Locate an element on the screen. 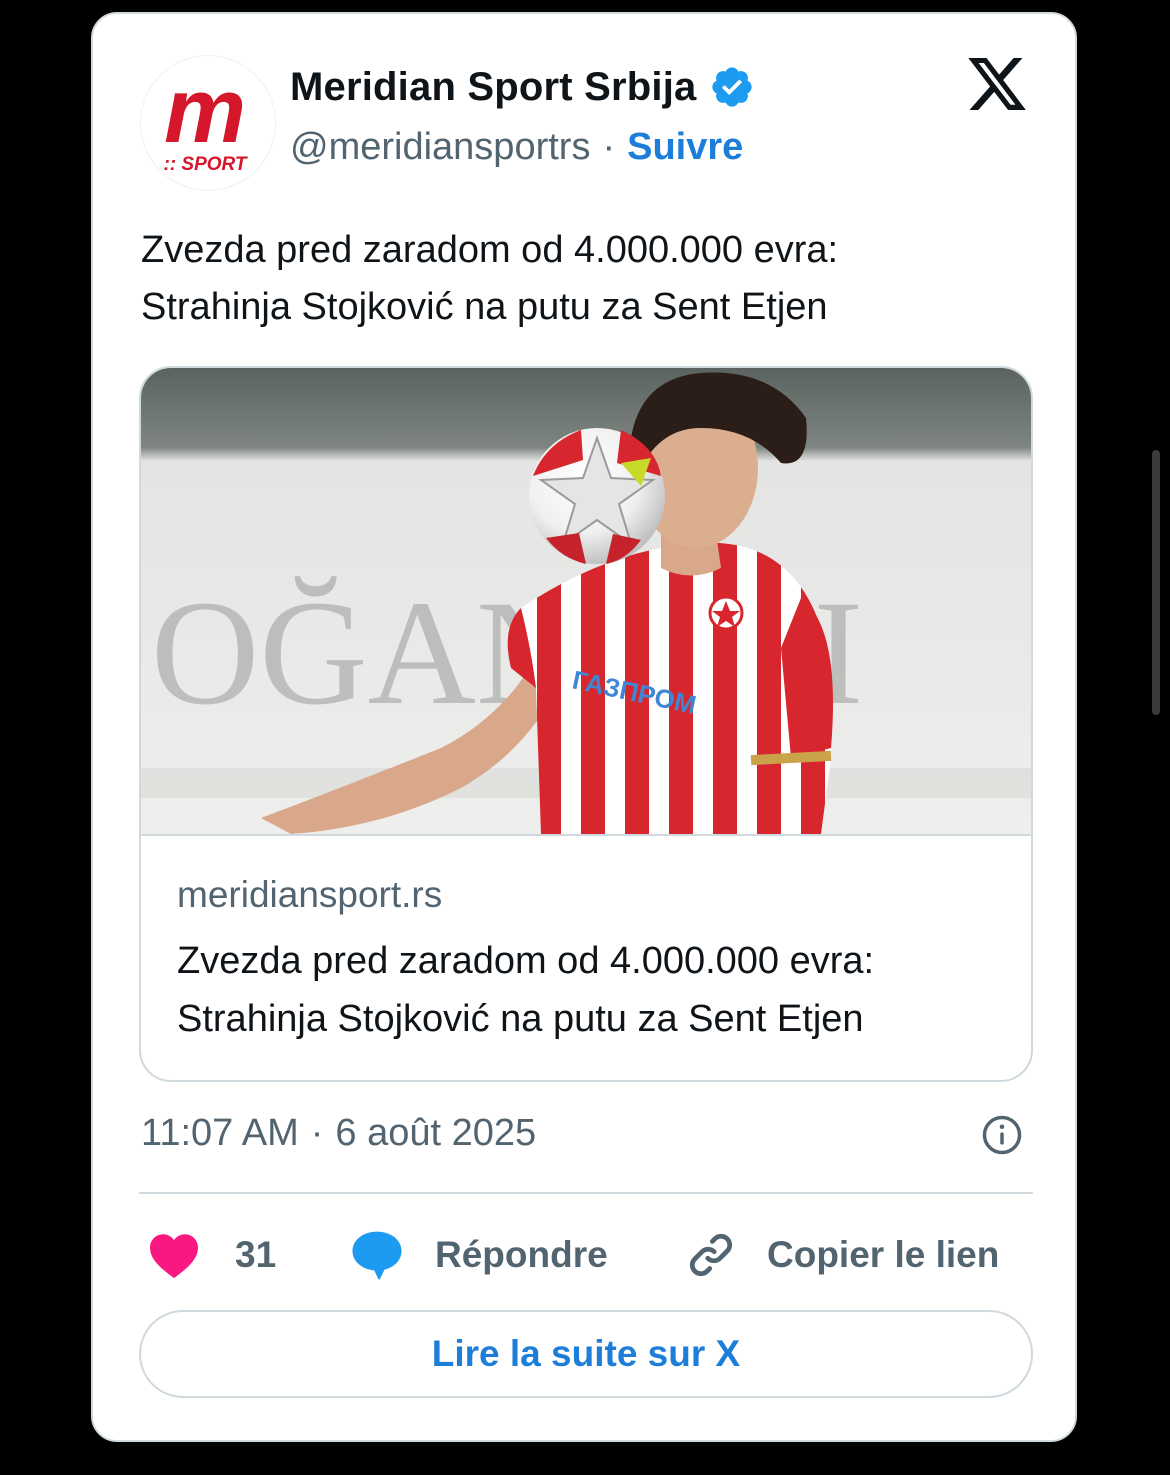  heart-icon is located at coordinates (174, 1256).